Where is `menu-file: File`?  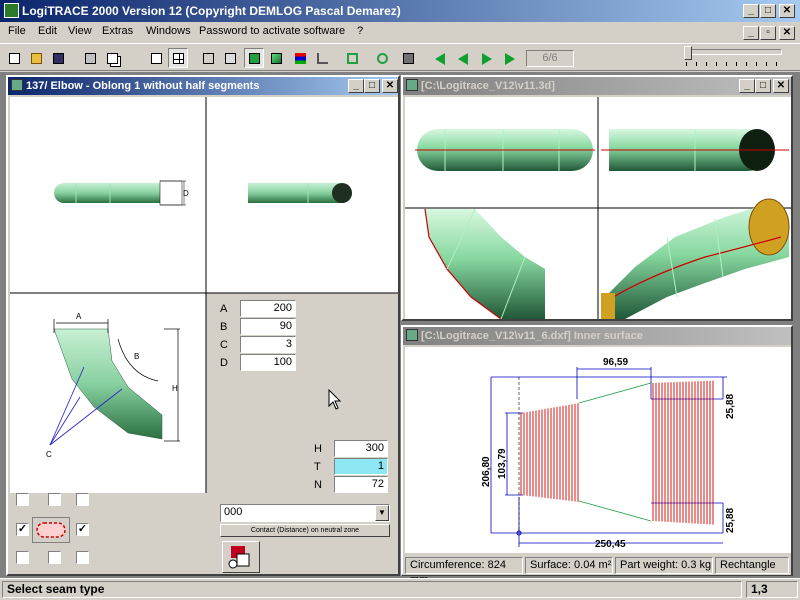
menu-file: File is located at coordinates (17, 31).